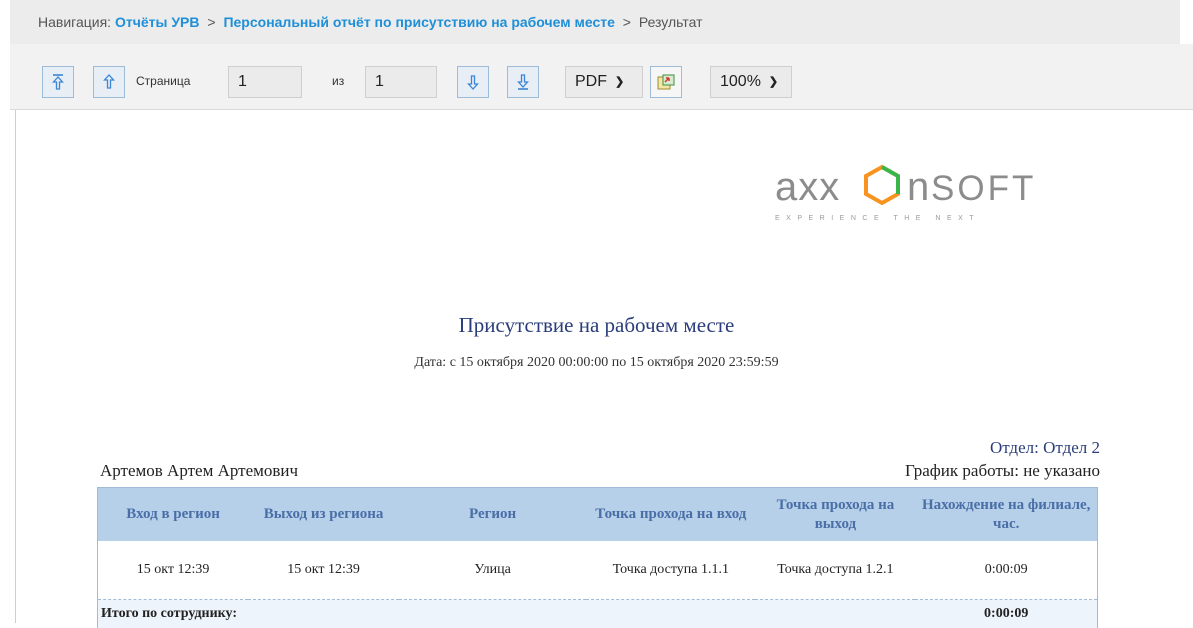 The image size is (1193, 628). Describe the element at coordinates (596, 325) in the screenshot. I see `report-title: Присутствие на рабочем месте` at that location.